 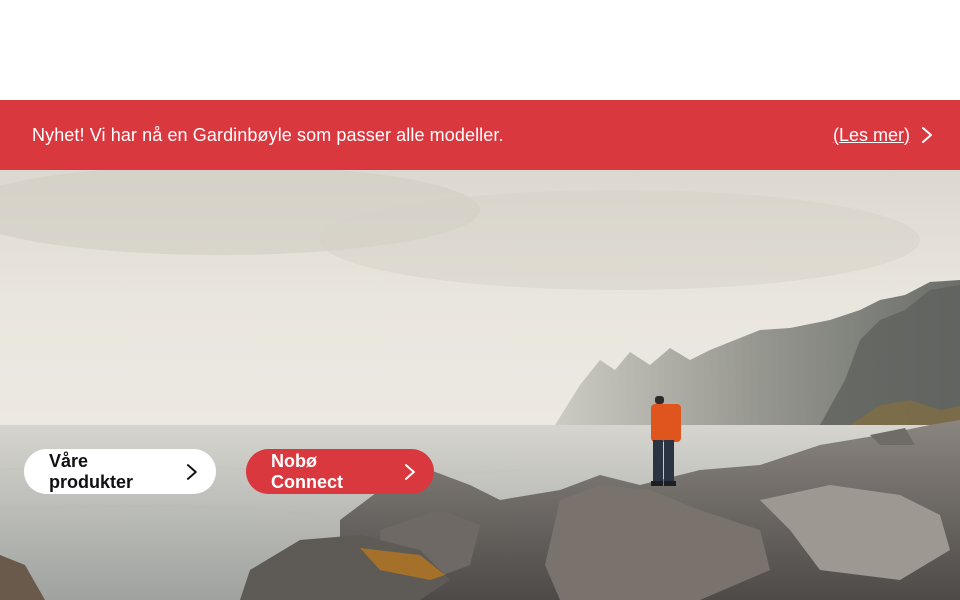 I want to click on nobo-connect-button: Nobø Connect, so click(x=340, y=471).